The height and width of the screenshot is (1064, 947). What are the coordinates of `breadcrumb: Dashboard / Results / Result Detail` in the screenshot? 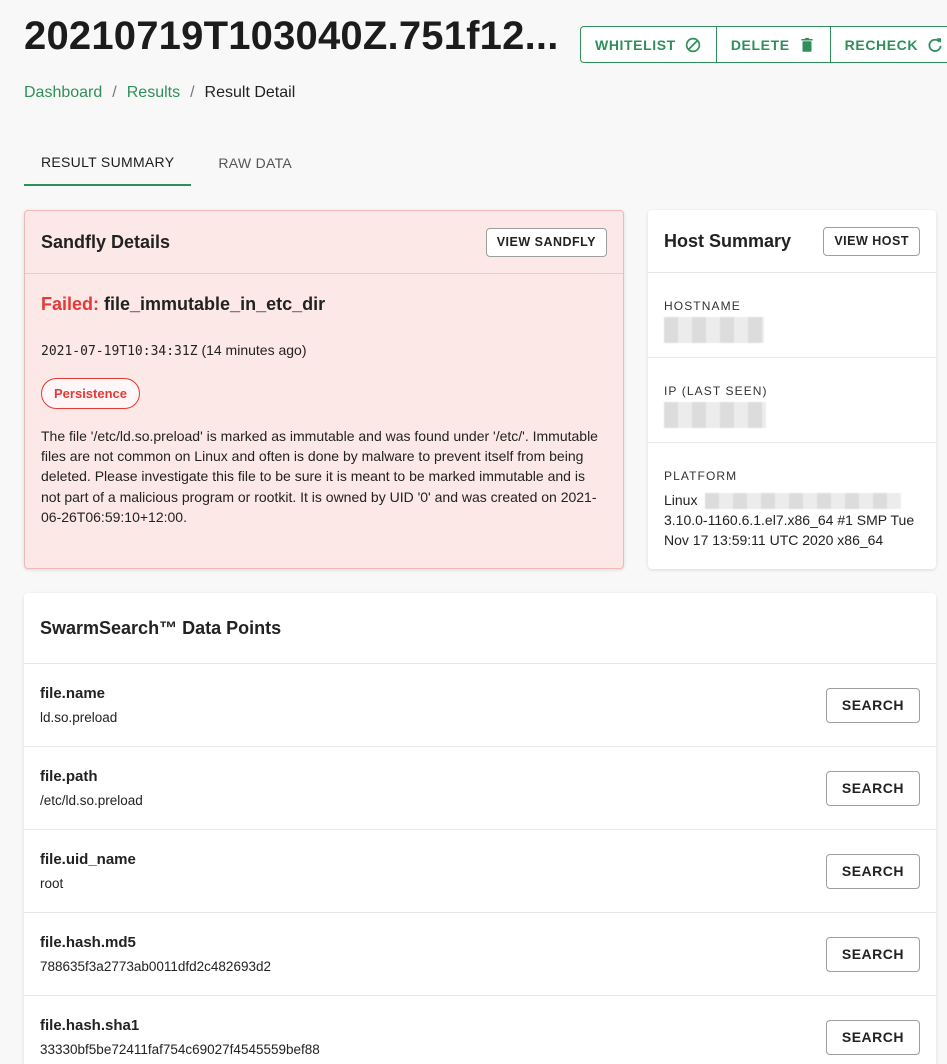 It's located at (159, 93).